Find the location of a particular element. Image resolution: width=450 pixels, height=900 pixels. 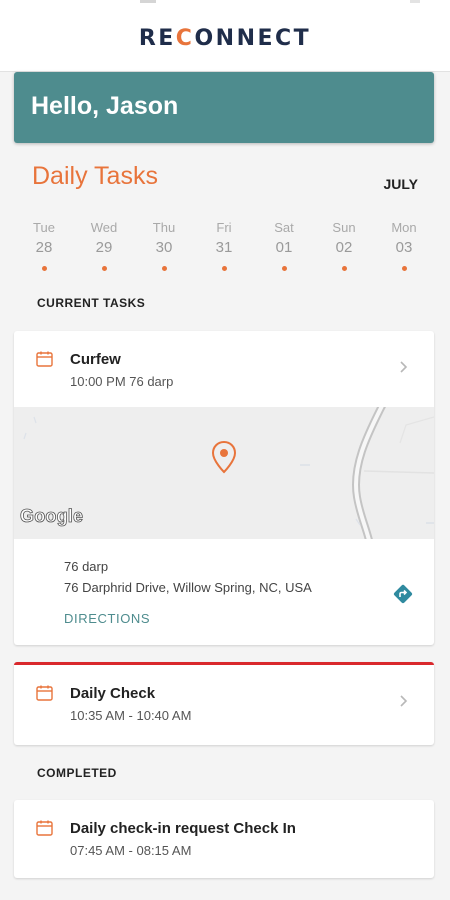

day-number: 29 is located at coordinates (104, 247).